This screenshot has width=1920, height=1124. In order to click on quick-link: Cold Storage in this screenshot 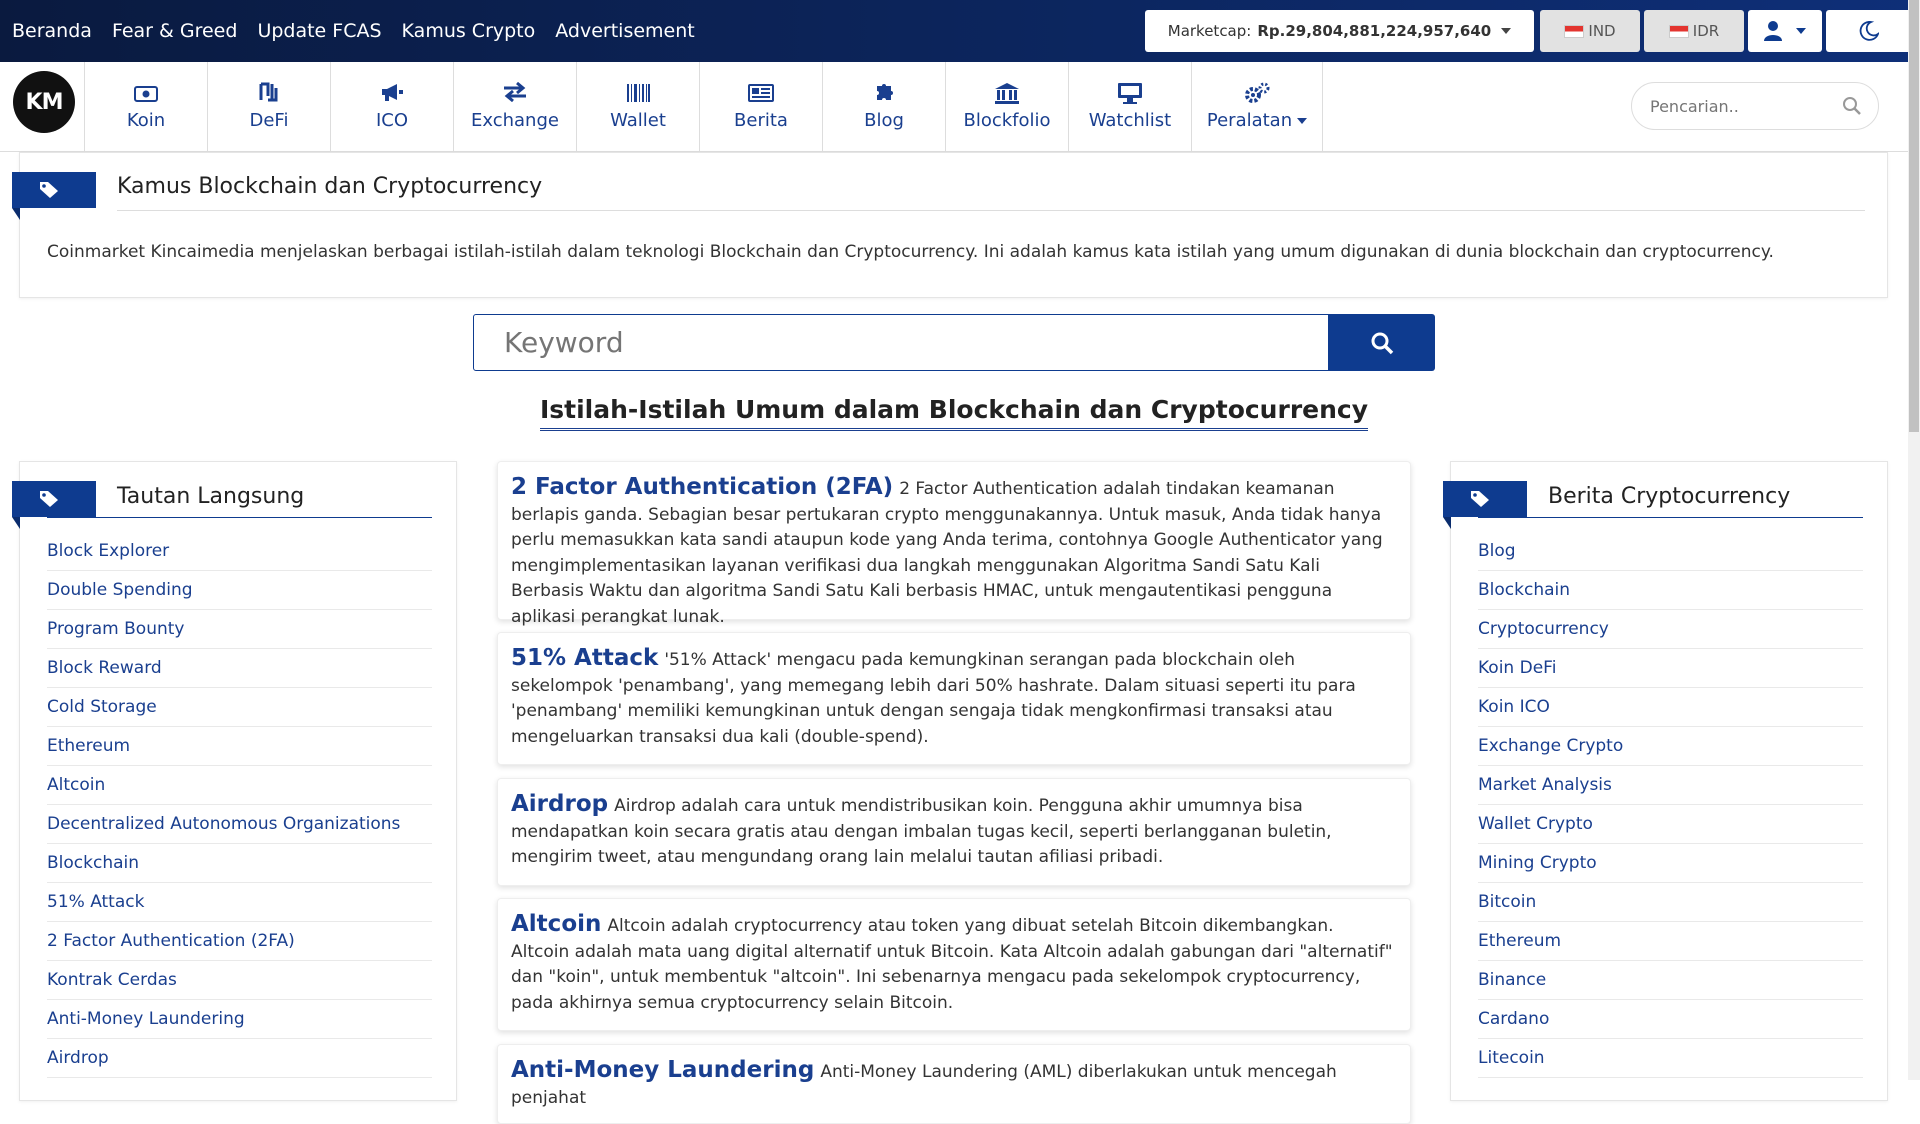, I will do `click(239, 707)`.